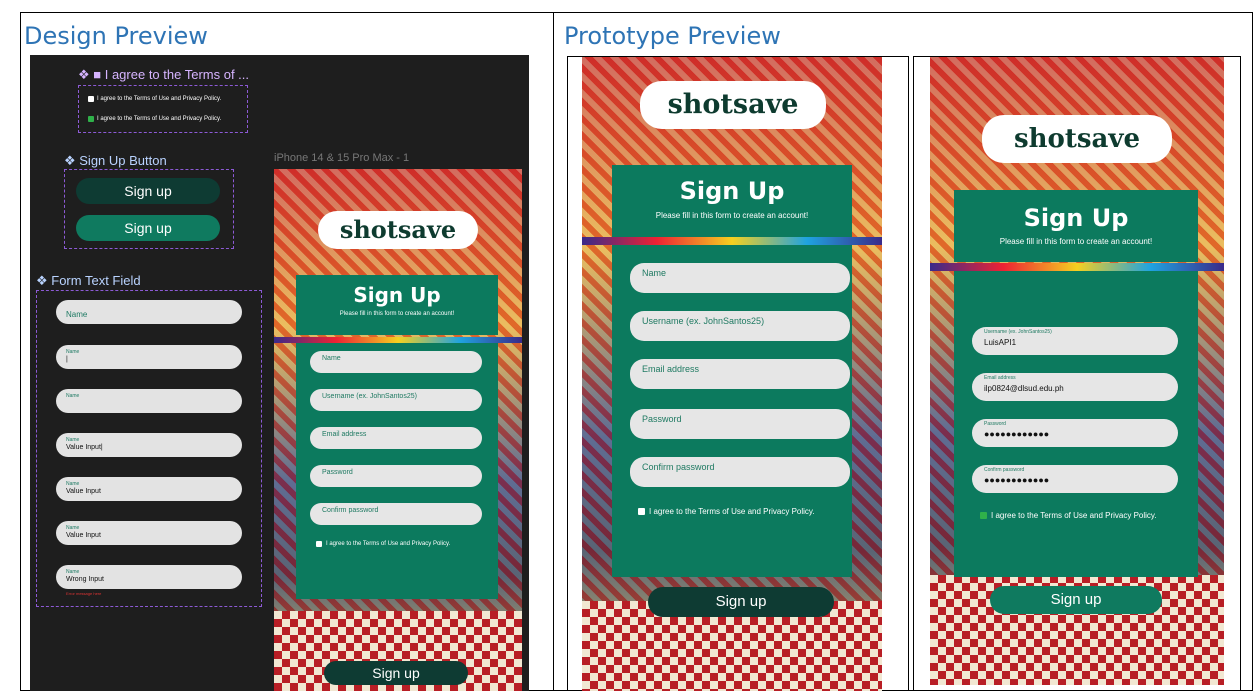 The height and width of the screenshot is (691, 1253). Describe the element at coordinates (91, 99) in the screenshot. I see `checkbox-unchecked-icon` at that location.